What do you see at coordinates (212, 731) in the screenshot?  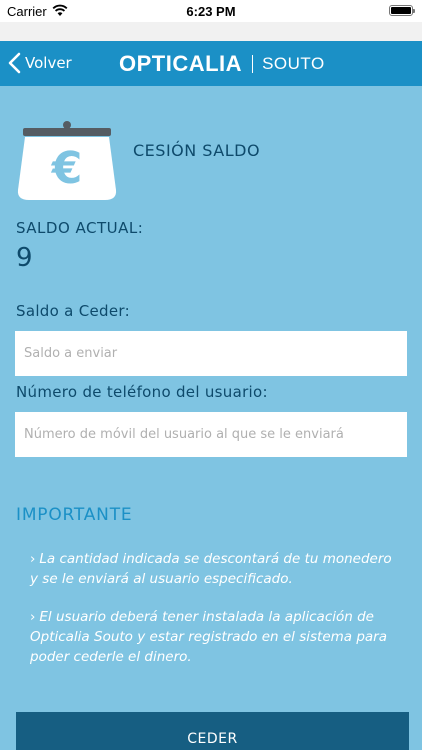 I see `transfer-button: CEDER` at bounding box center [212, 731].